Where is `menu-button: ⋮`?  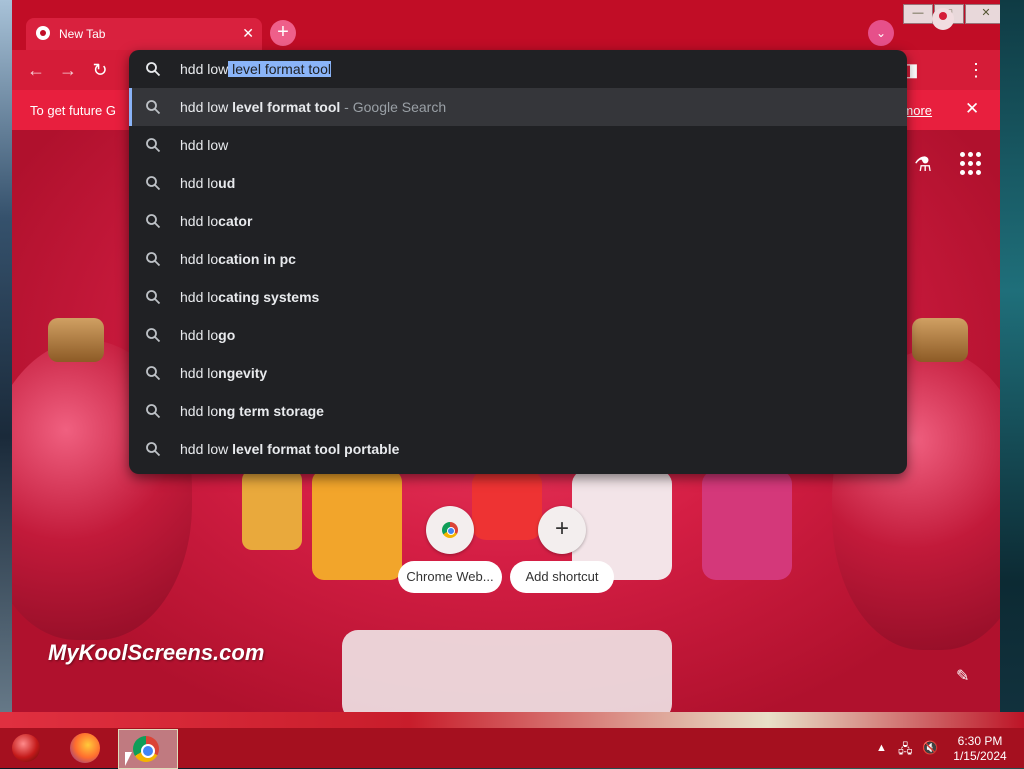 menu-button: ⋮ is located at coordinates (976, 70).